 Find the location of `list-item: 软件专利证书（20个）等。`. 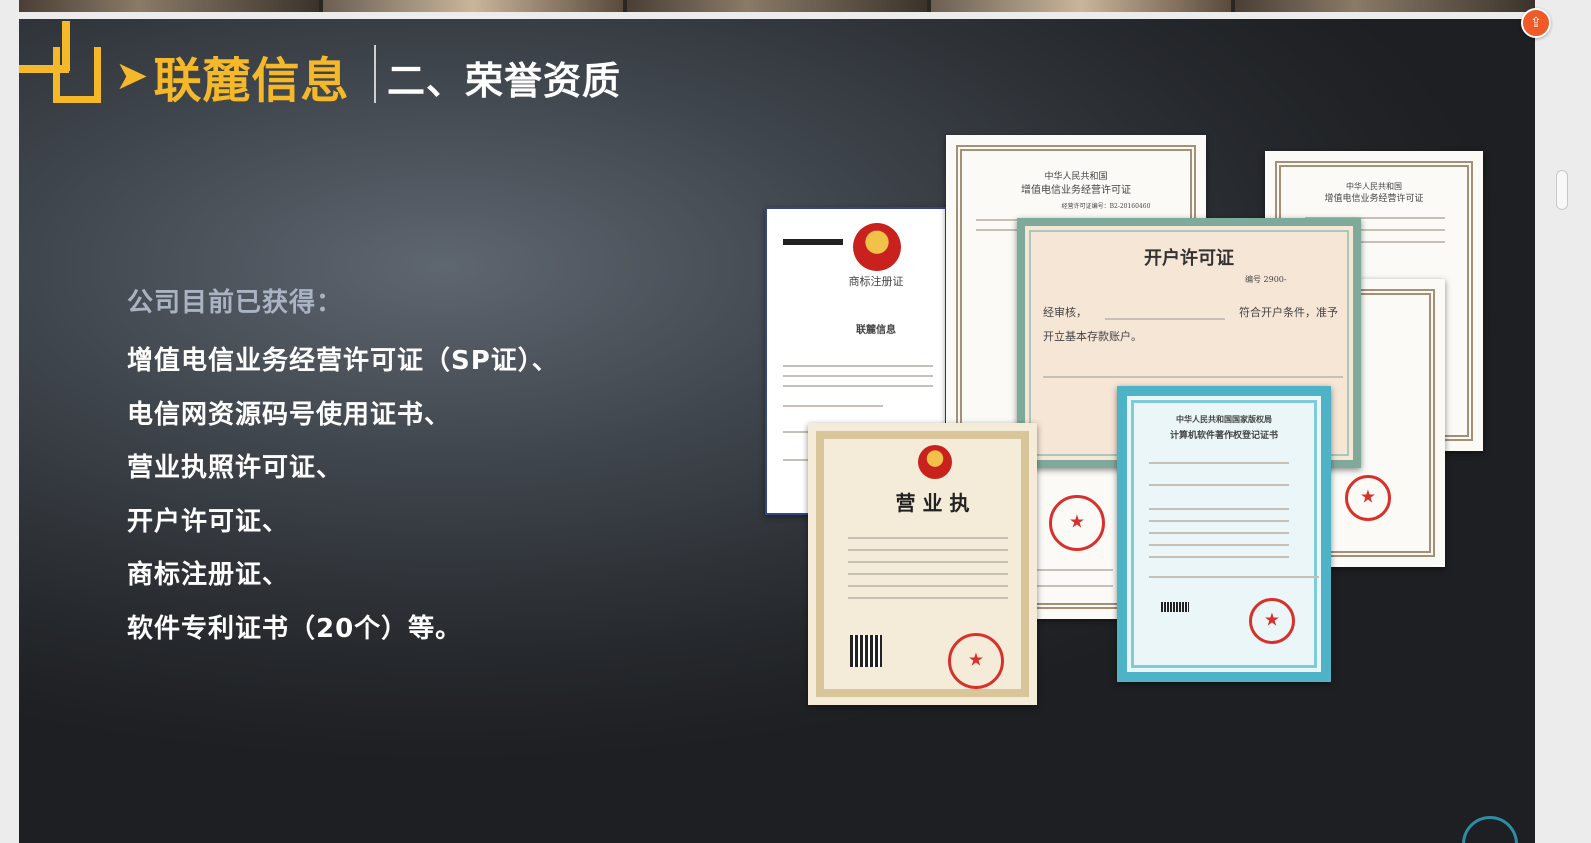

list-item: 软件专利证书（20个）等。 is located at coordinates (295, 628).